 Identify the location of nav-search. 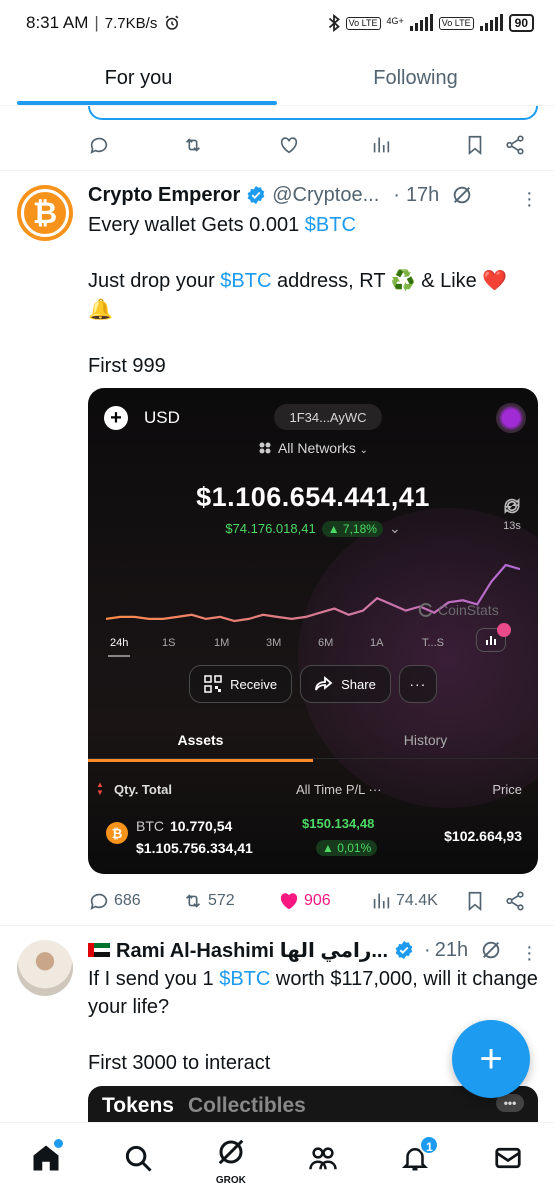
(138, 1158).